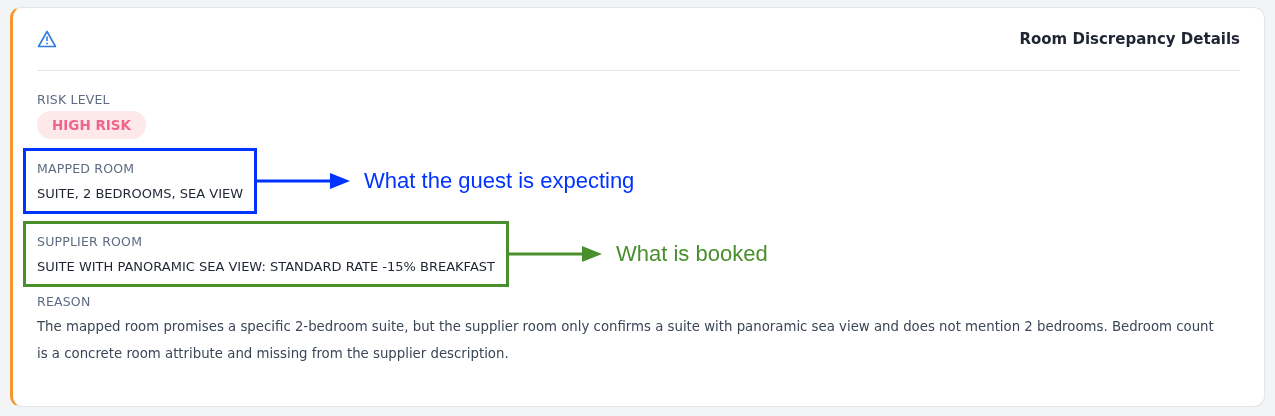 The width and height of the screenshot is (1275, 416). Describe the element at coordinates (86, 169) in the screenshot. I see `field-label: MAPPED ROOM` at that location.